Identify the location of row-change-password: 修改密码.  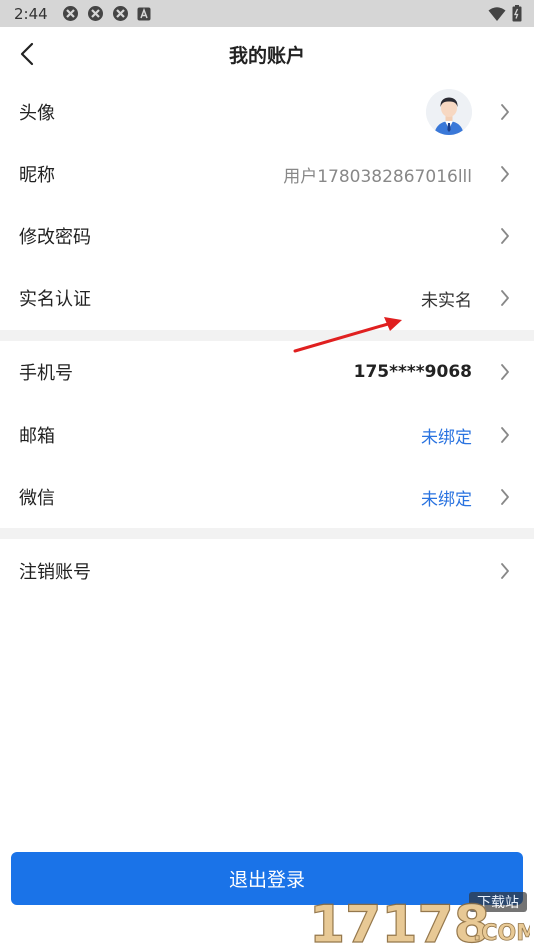
(267, 236).